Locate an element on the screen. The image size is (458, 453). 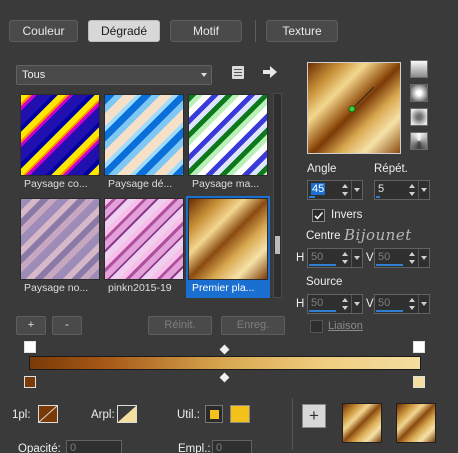
source-h-label: H is located at coordinates (300, 304).